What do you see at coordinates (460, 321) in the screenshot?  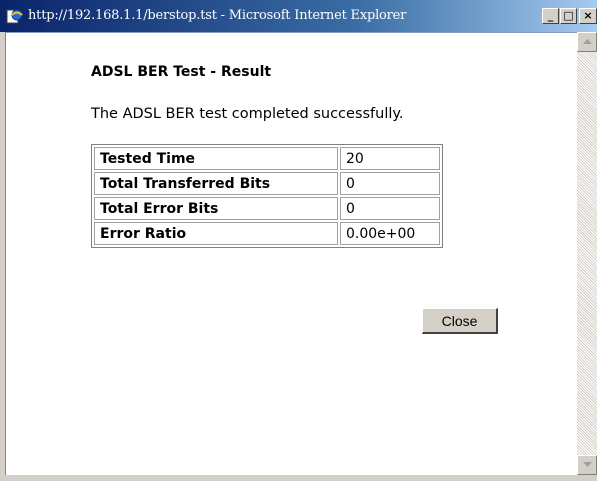 I see `close-button: Close` at bounding box center [460, 321].